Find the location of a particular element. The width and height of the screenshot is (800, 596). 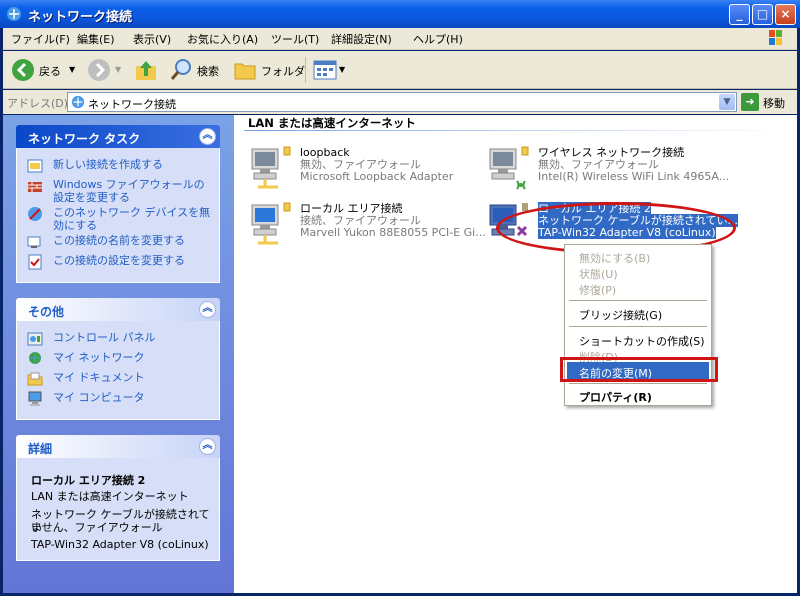

task-label: 新しい接続を作成する is located at coordinates (108, 164).